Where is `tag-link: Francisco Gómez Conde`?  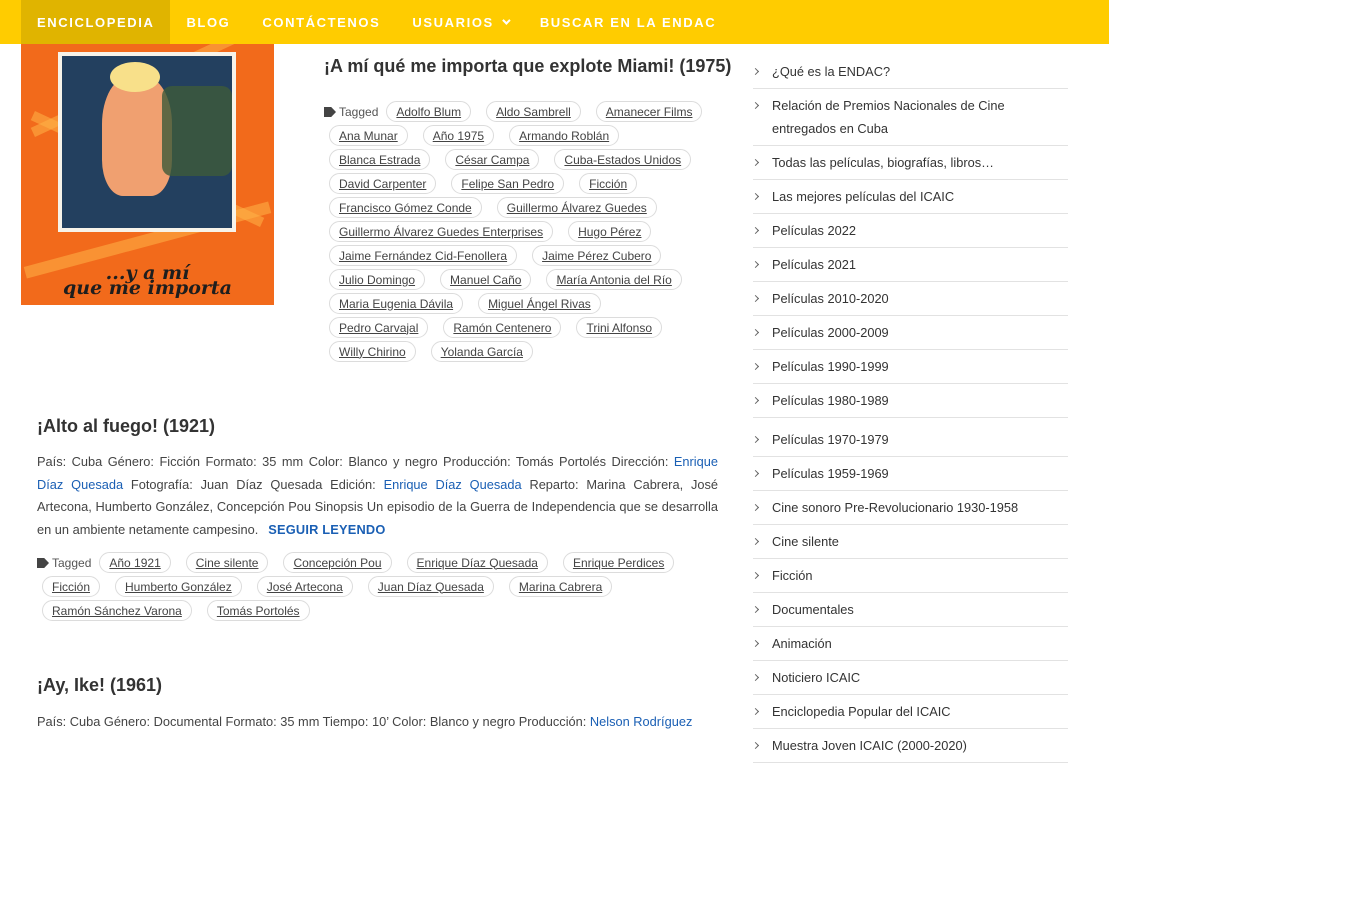
tag-link: Francisco Gómez Conde is located at coordinates (405, 207).